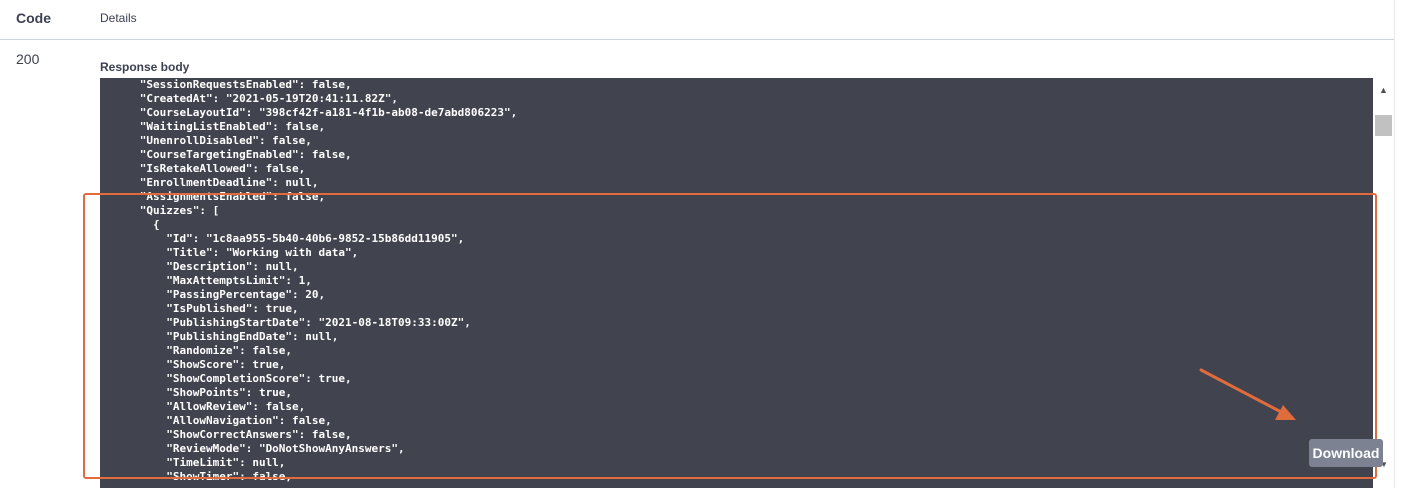 Image resolution: width=1401 pixels, height=488 pixels. I want to click on code-line: "ReviewMode": "DoNotShowAnyAnswers",, so click(252, 448).